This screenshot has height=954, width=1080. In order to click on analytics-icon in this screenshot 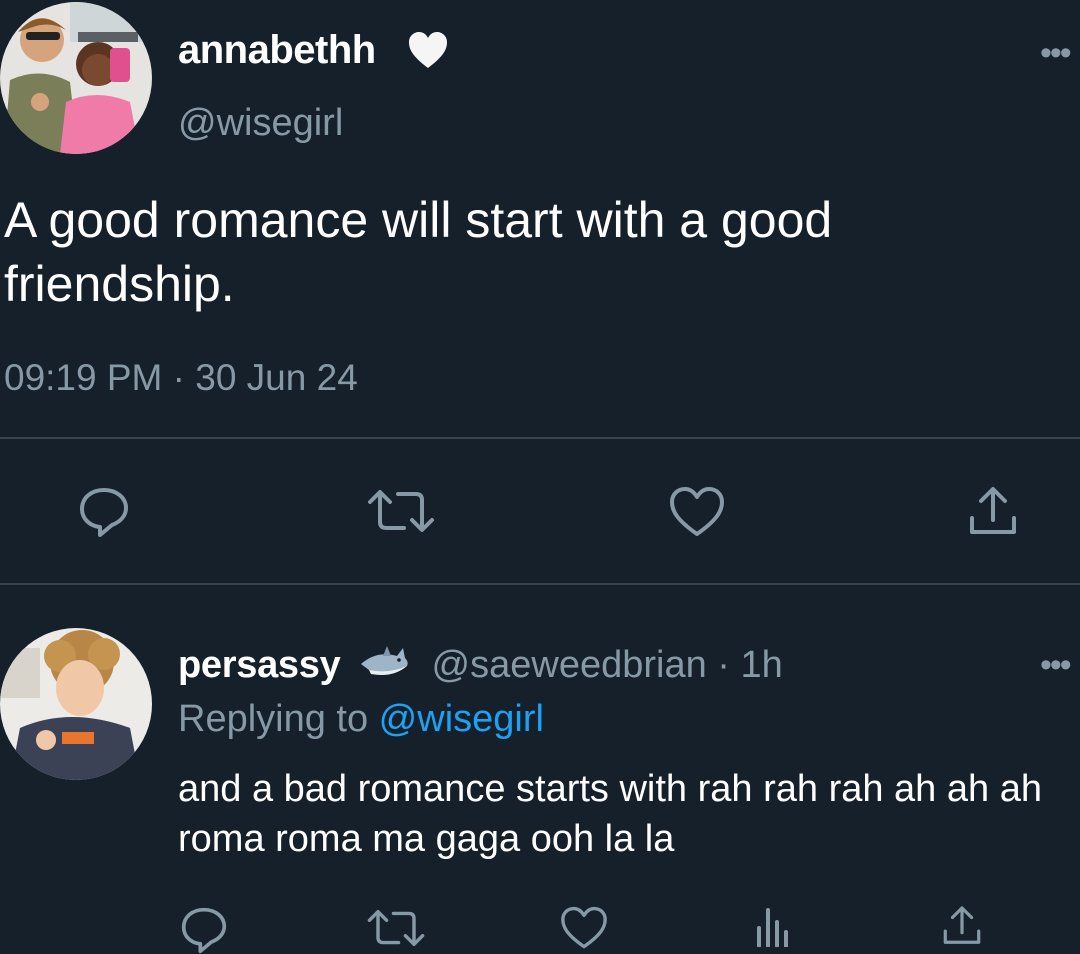, I will do `click(773, 925)`.